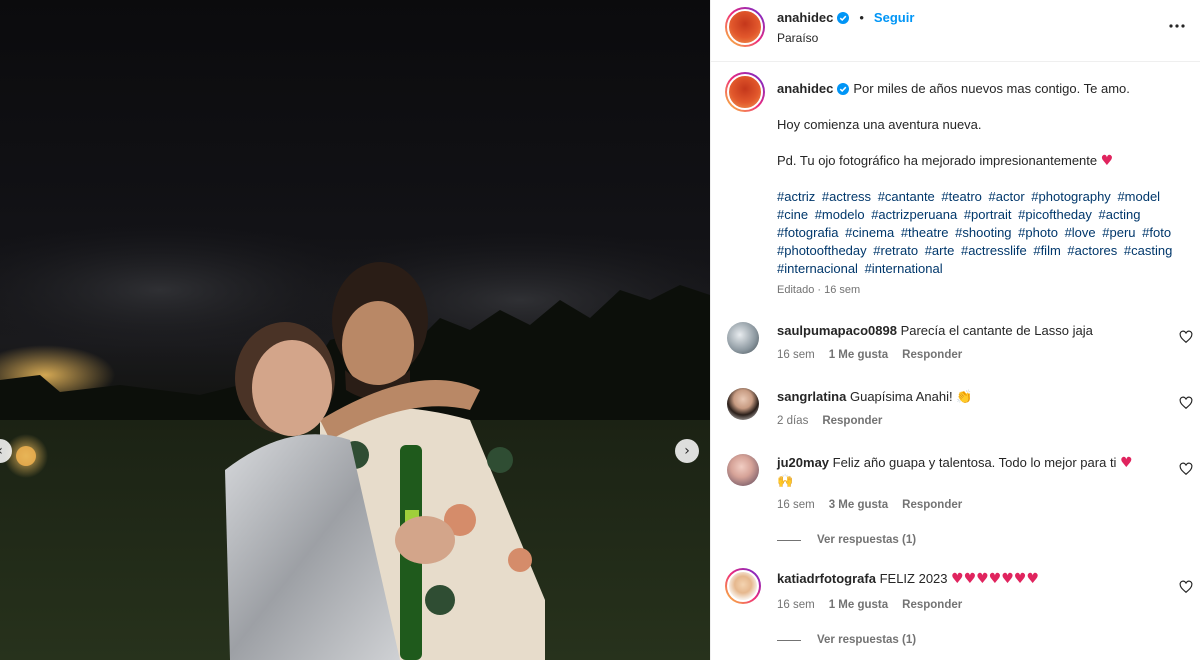 The height and width of the screenshot is (660, 1200). I want to click on comment-text: FELIZ 2023, so click(913, 578).